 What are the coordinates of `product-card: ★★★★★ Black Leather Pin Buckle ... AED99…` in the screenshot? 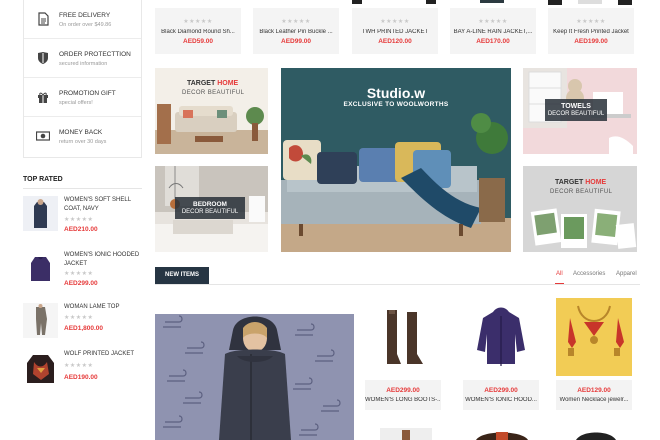 It's located at (296, 31).